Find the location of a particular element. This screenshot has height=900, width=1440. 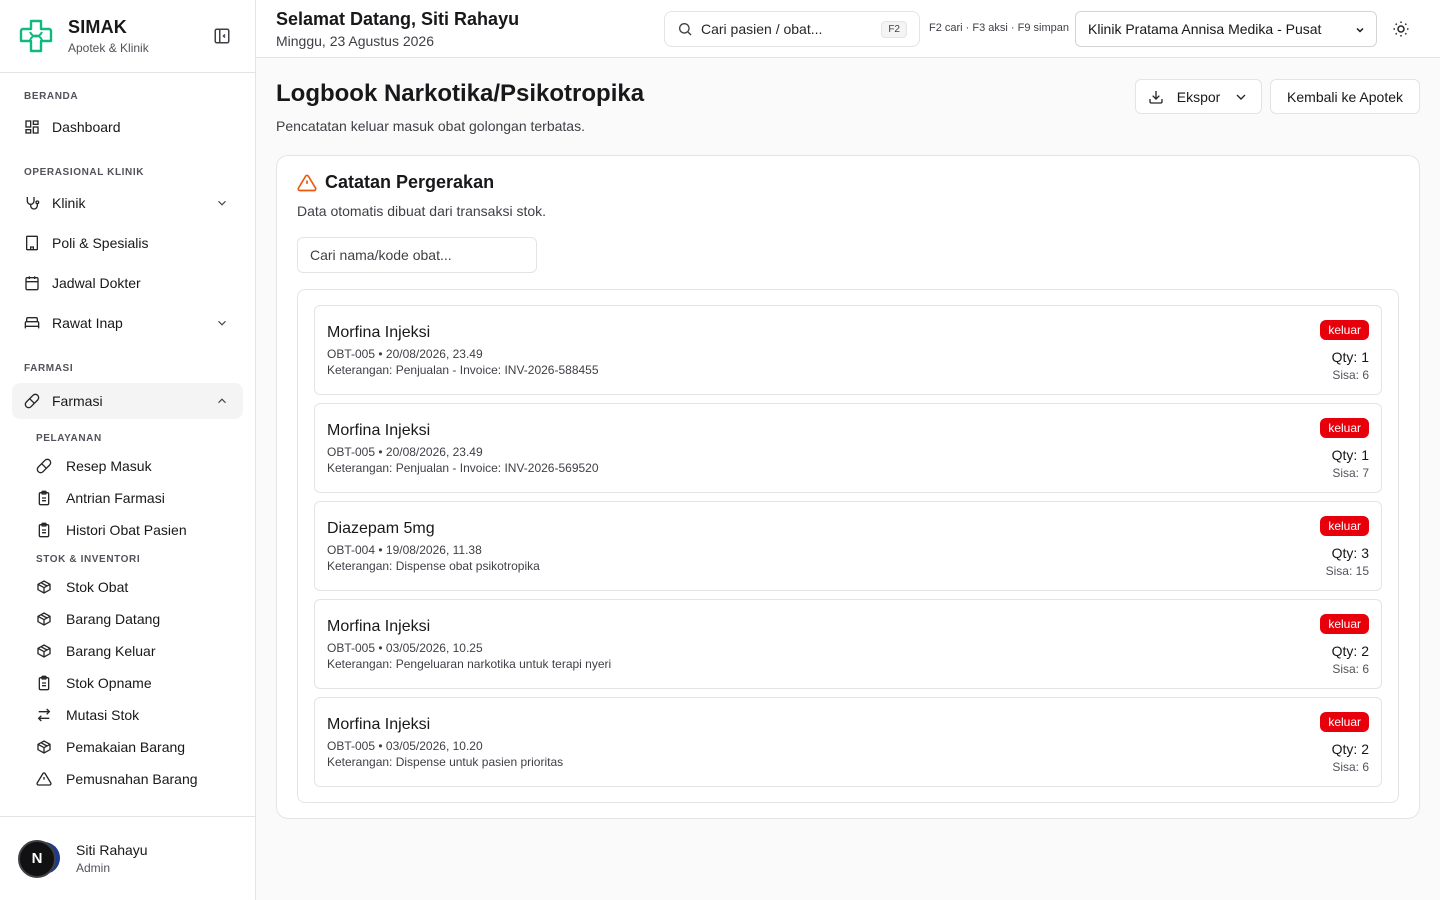

brand-name: SIMAK is located at coordinates (97, 27).